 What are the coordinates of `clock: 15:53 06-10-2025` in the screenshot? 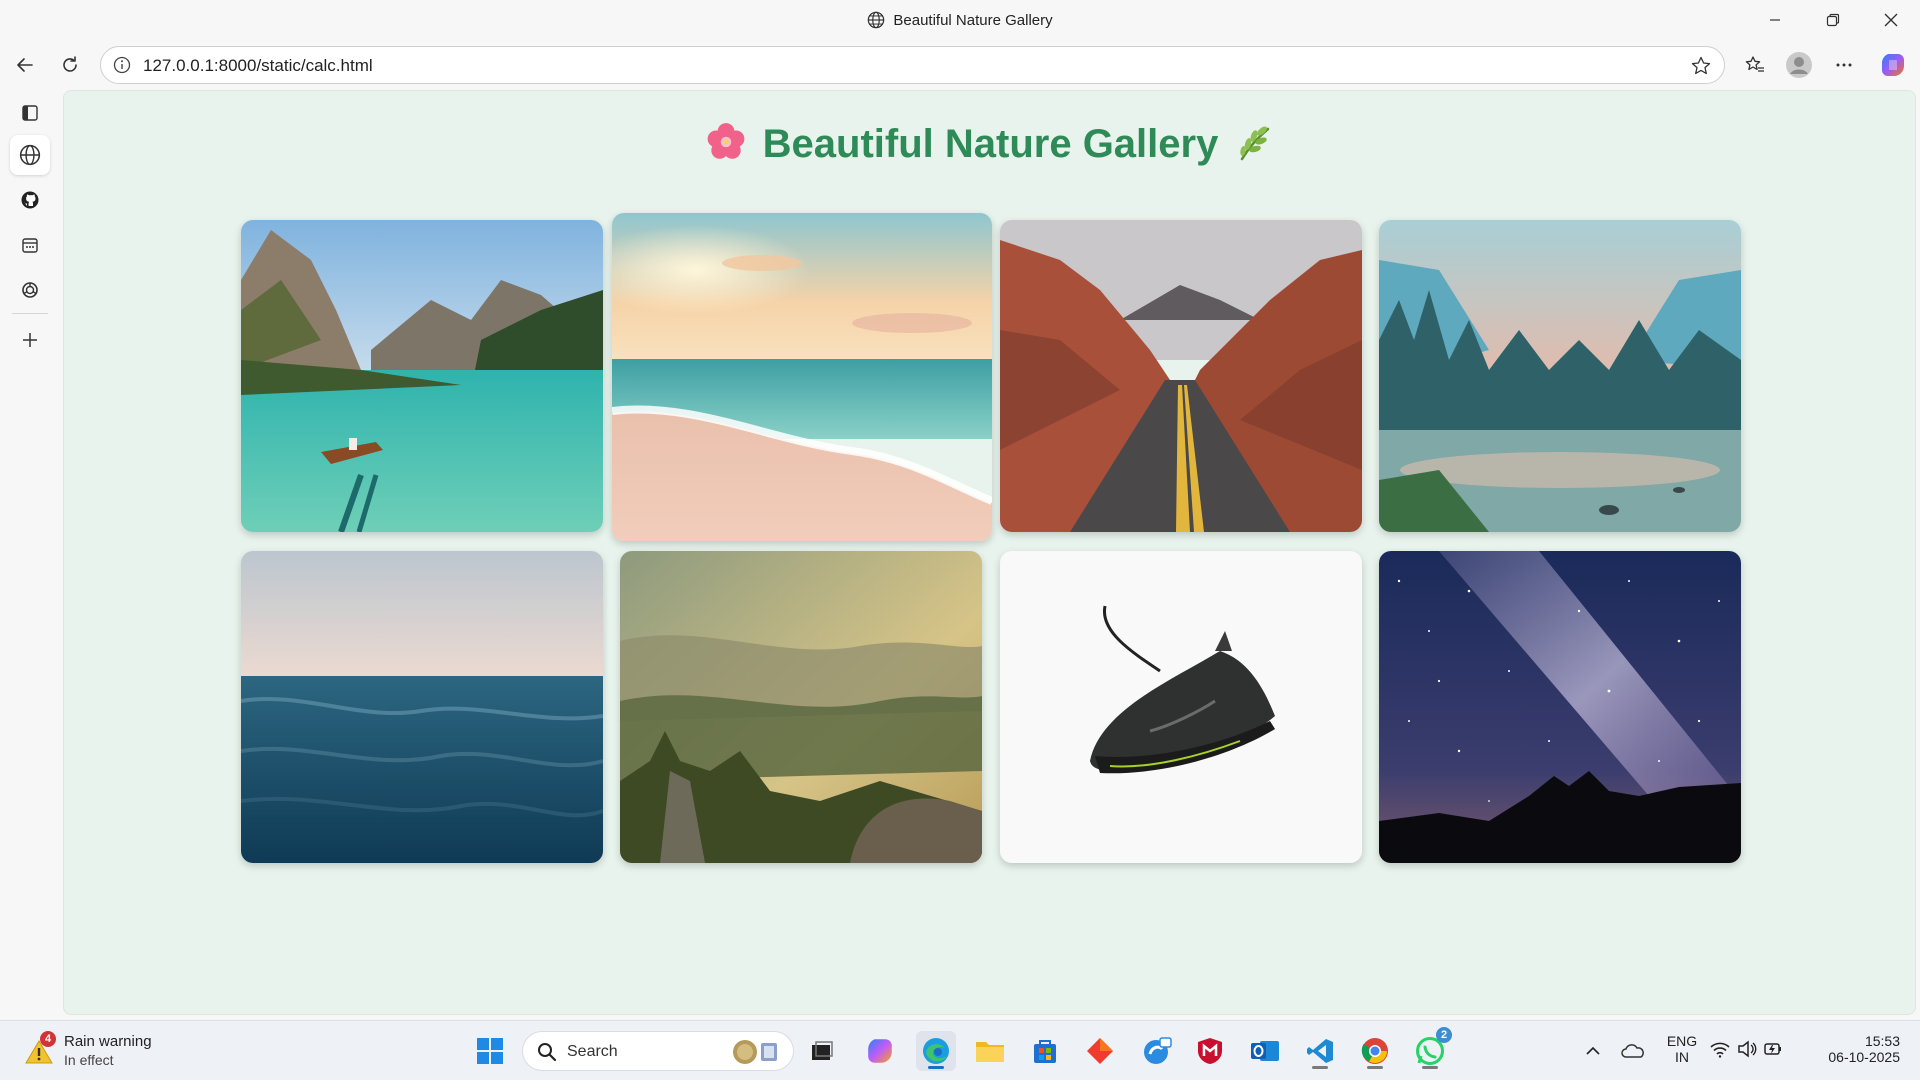 It's located at (1855, 1049).